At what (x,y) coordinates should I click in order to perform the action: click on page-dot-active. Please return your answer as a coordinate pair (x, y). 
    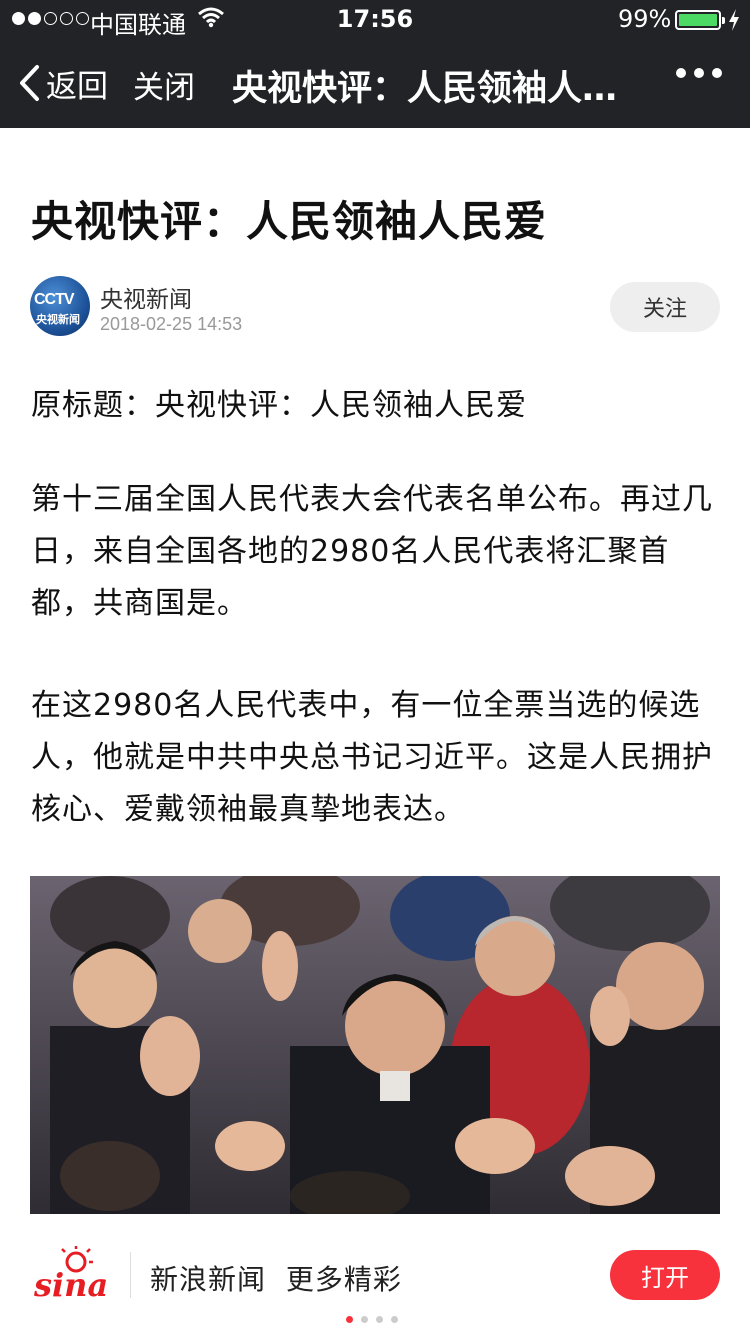
    Looking at the image, I should click on (349, 1319).